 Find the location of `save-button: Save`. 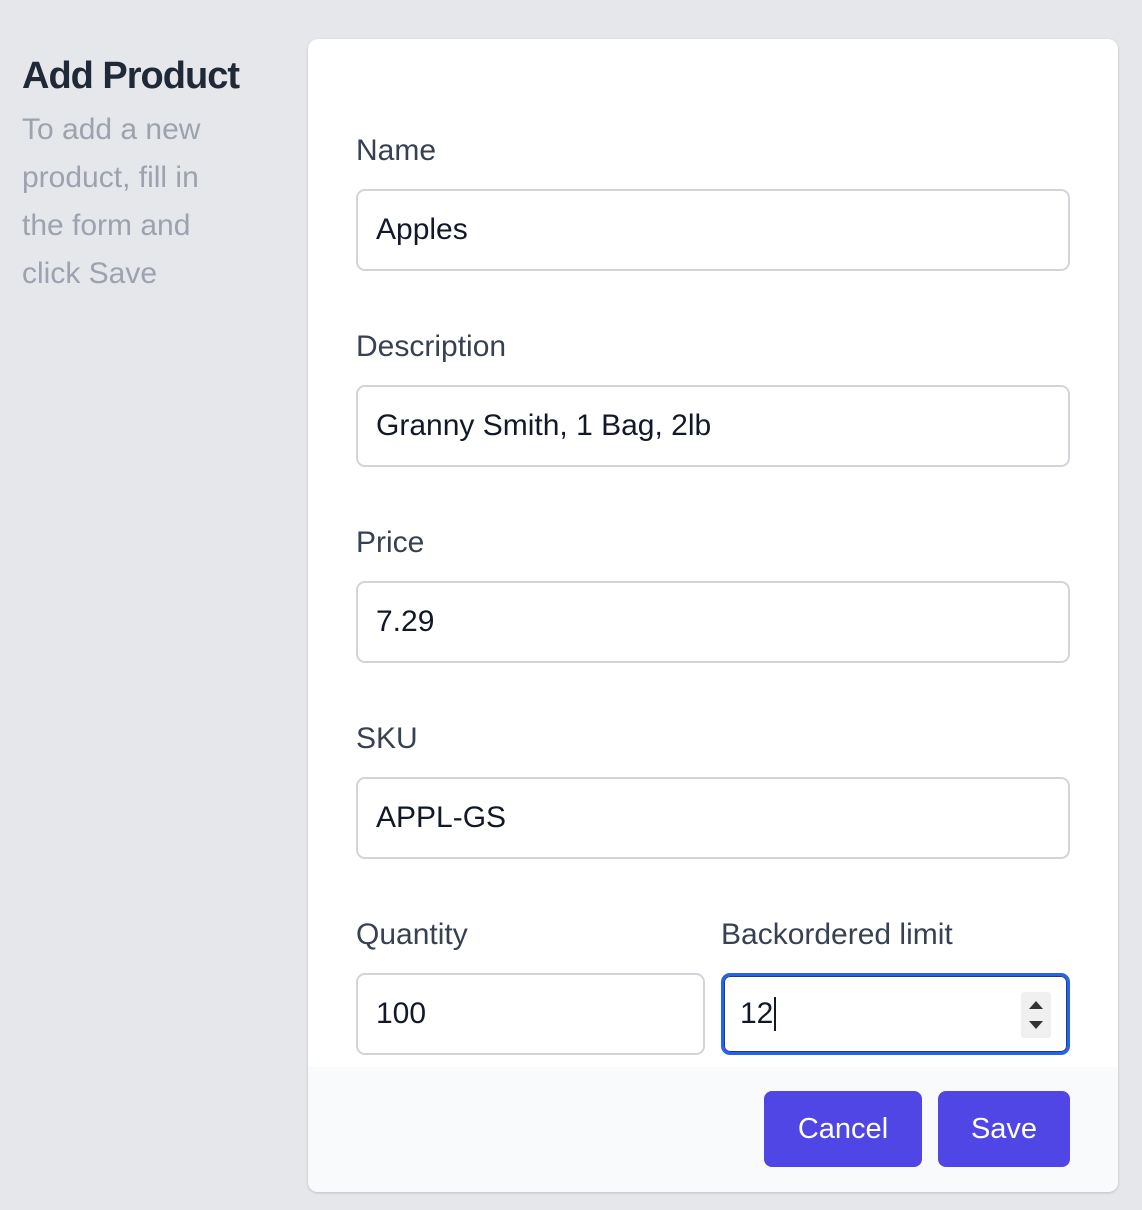

save-button: Save is located at coordinates (1004, 1129).